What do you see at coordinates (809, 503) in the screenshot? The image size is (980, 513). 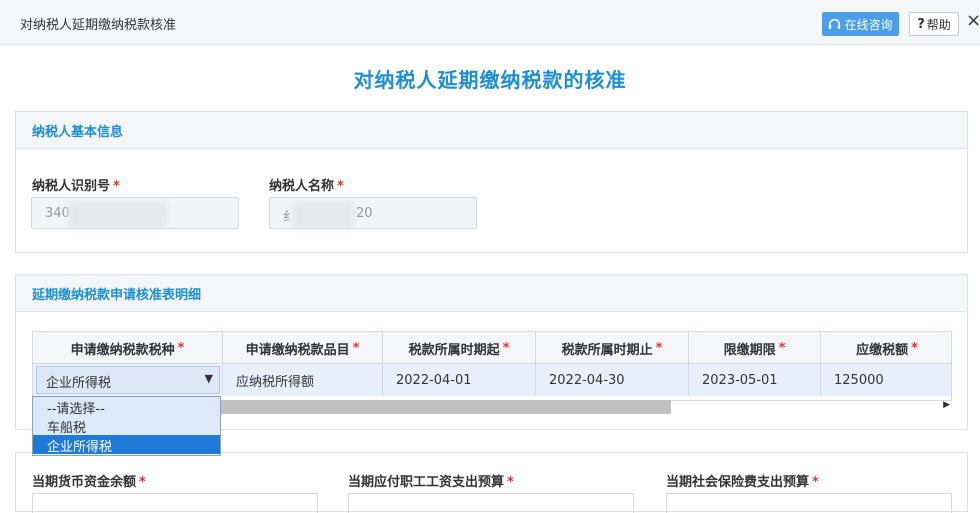 I see `social-insurance-budget-field` at bounding box center [809, 503].